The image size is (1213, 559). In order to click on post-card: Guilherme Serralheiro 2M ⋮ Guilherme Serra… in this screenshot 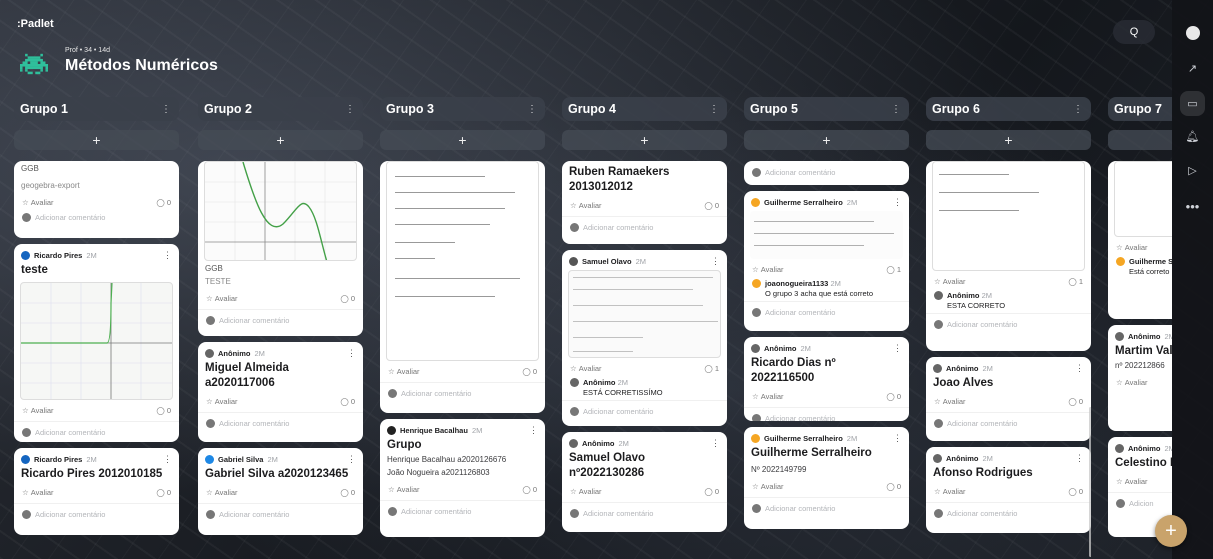, I will do `click(826, 478)`.